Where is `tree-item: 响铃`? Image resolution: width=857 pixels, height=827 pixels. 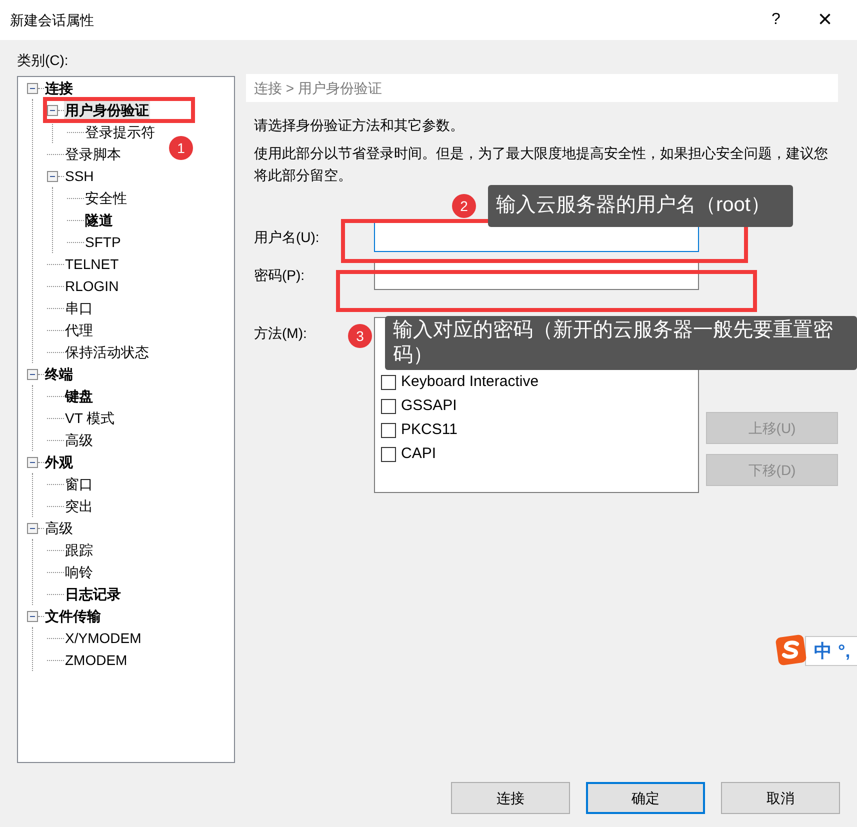
tree-item: 响铃 is located at coordinates (79, 572).